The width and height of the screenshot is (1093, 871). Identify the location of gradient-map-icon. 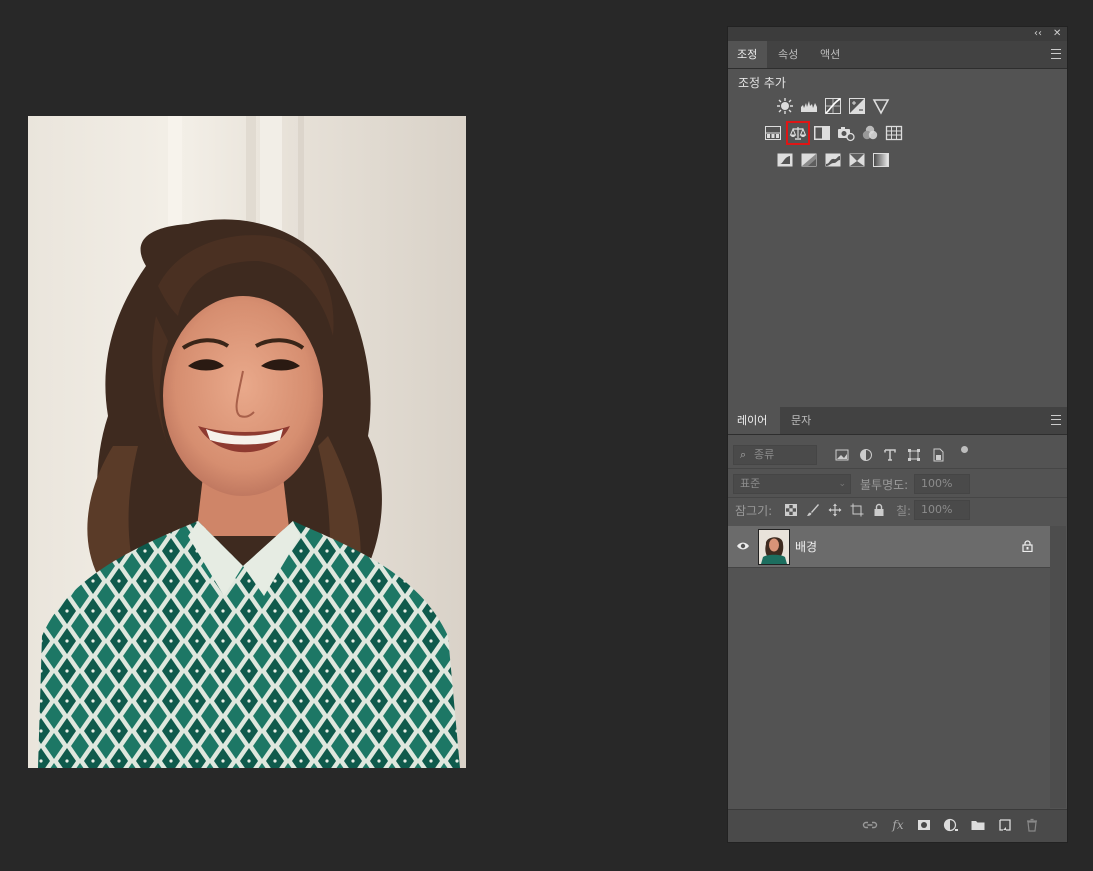
(881, 160).